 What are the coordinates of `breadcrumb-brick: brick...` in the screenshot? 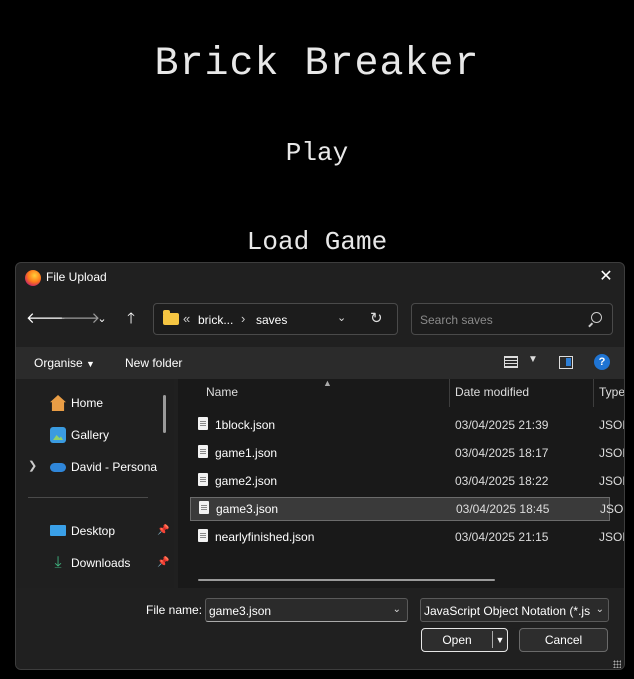 It's located at (215, 320).